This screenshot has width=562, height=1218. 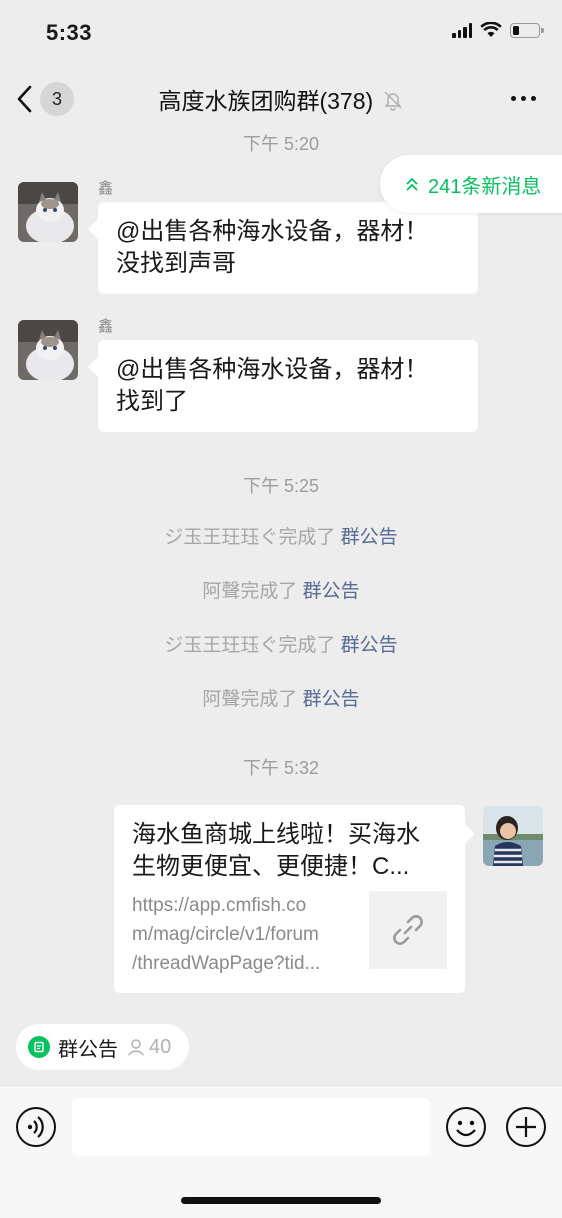 I want to click on timestamp: 下午 5:20, so click(x=281, y=144).